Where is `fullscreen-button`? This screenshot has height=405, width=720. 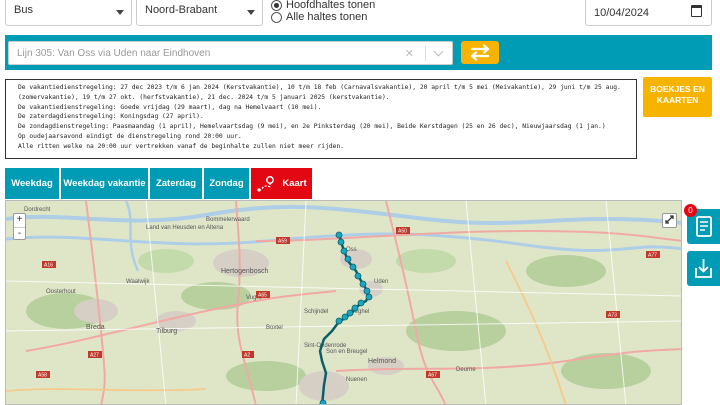
fullscreen-button is located at coordinates (669, 220).